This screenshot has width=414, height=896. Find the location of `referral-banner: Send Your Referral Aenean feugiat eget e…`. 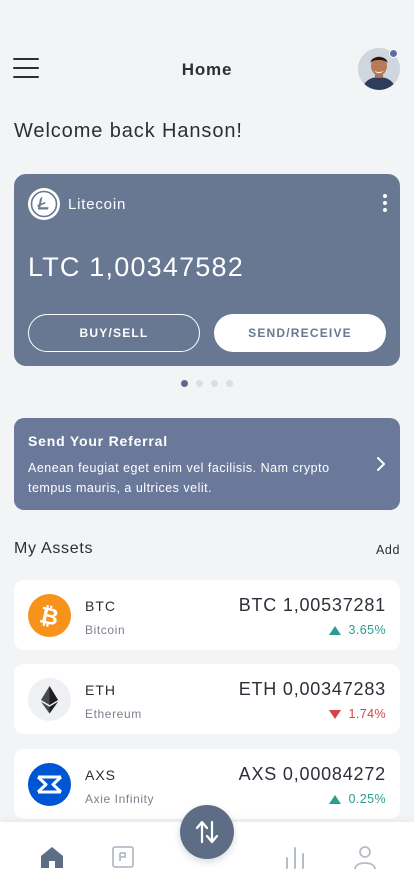

referral-banner: Send Your Referral Aenean feugiat eget e… is located at coordinates (207, 464).